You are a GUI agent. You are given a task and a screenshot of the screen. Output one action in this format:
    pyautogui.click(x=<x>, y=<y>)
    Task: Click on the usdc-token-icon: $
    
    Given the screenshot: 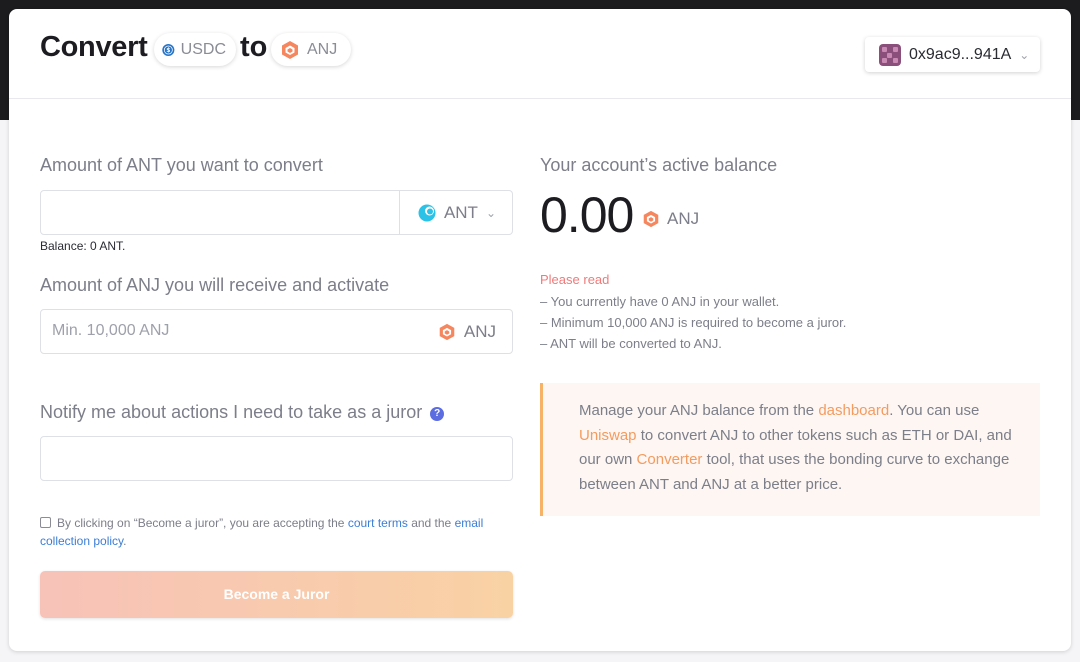 What is the action you would take?
    pyautogui.click(x=168, y=49)
    